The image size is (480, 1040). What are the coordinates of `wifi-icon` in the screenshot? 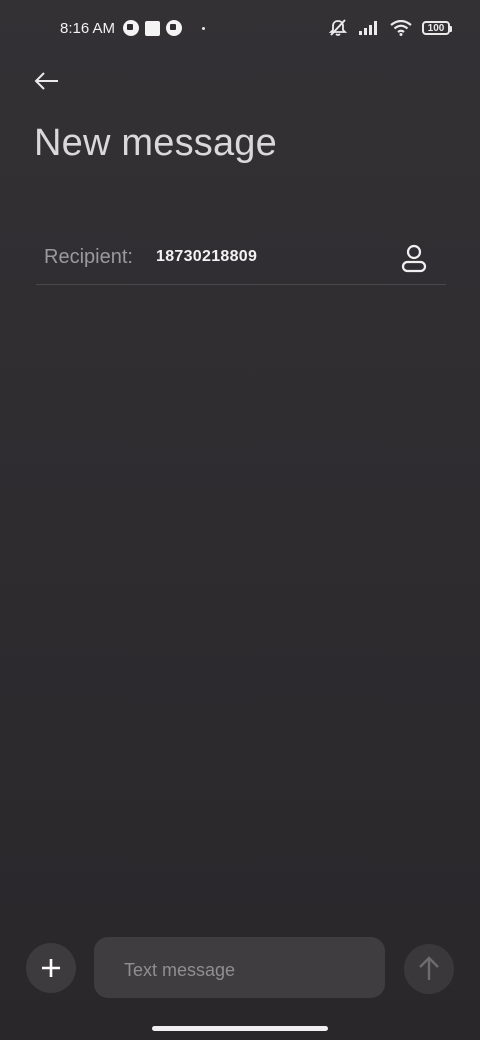 It's located at (401, 28).